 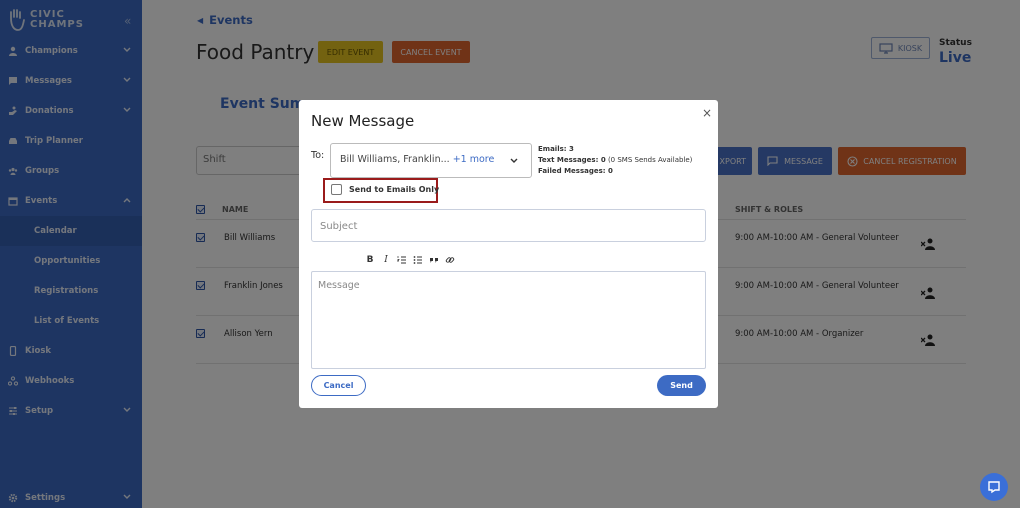 What do you see at coordinates (434, 260) in the screenshot?
I see `quote-icon` at bounding box center [434, 260].